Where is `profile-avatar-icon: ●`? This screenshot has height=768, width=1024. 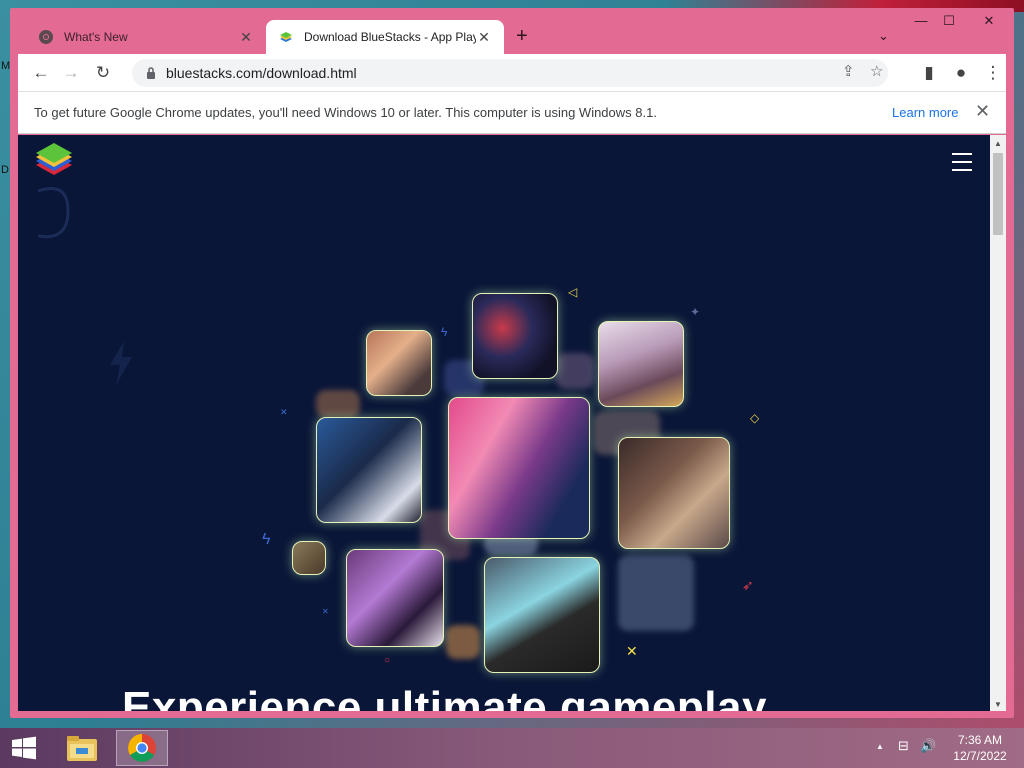
profile-avatar-icon: ● is located at coordinates (961, 73).